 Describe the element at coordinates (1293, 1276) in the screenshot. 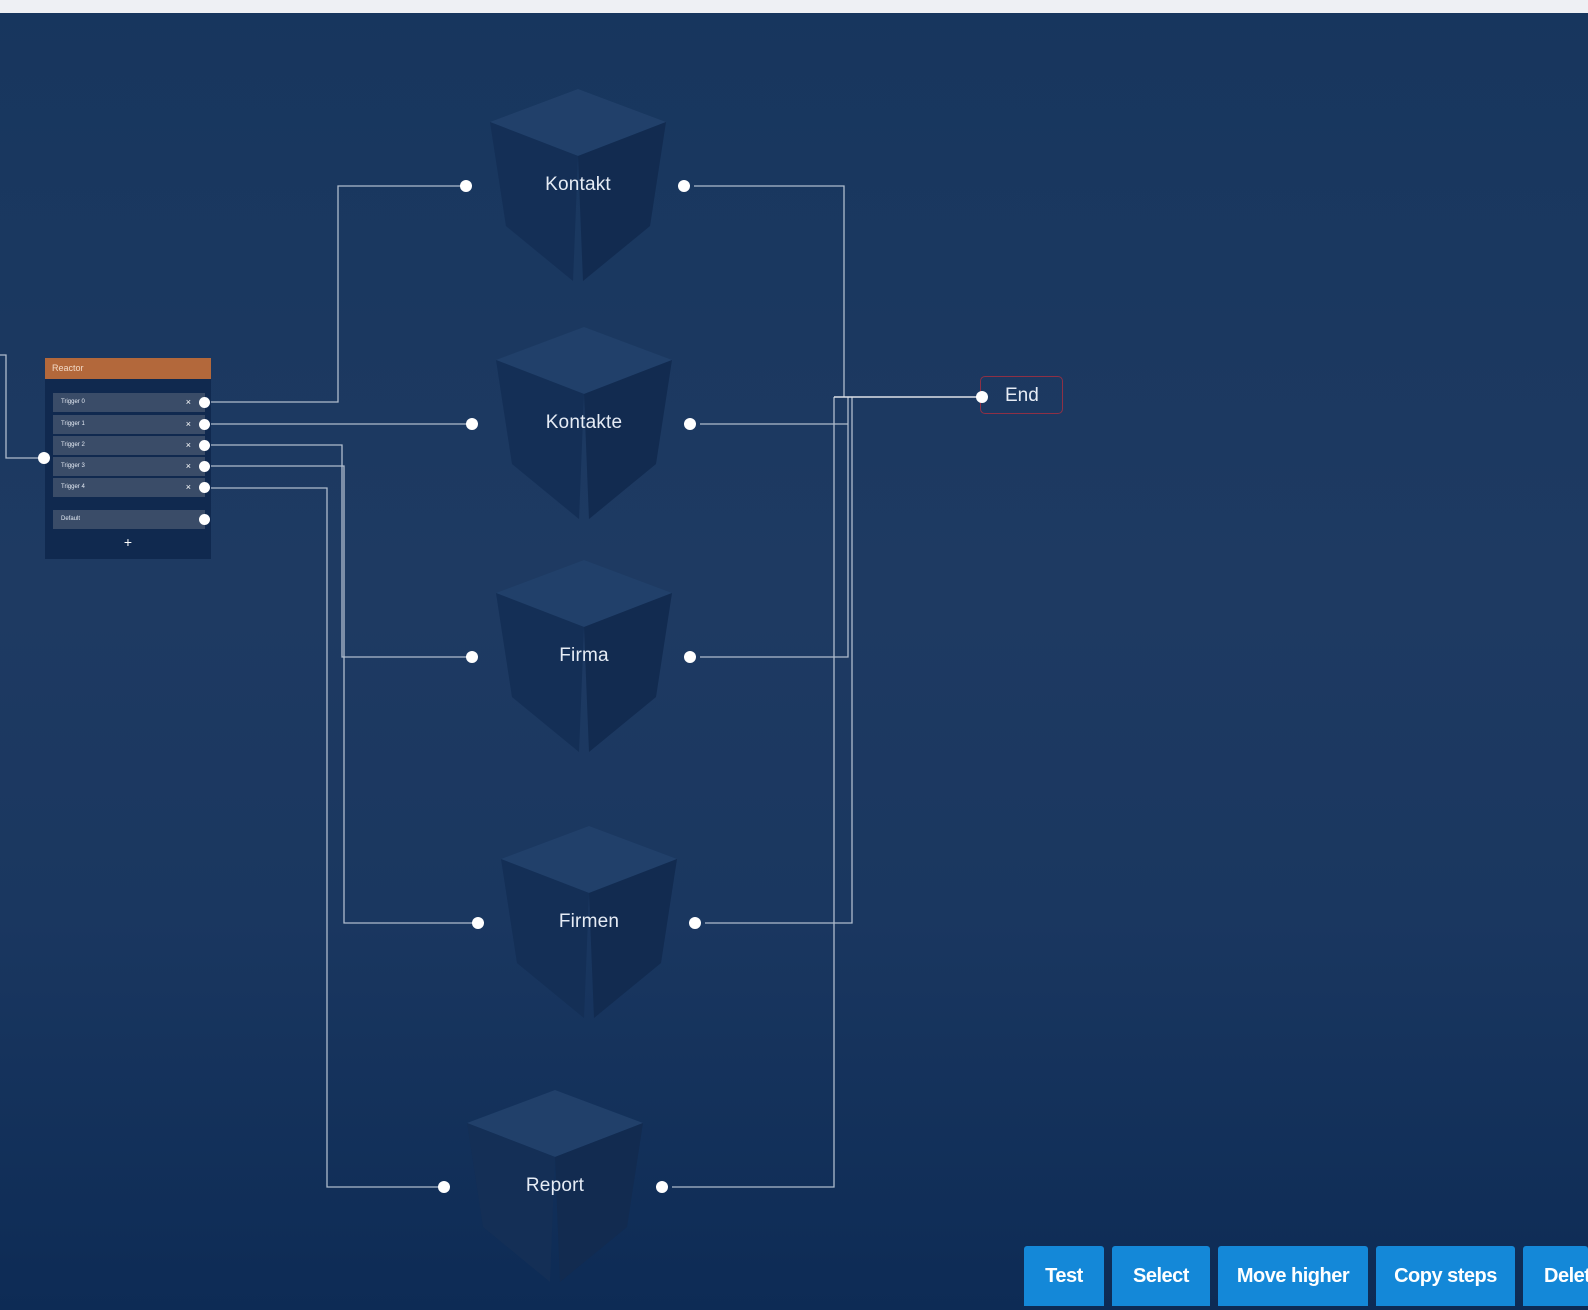

I see `move-higher-button: Move higher` at that location.